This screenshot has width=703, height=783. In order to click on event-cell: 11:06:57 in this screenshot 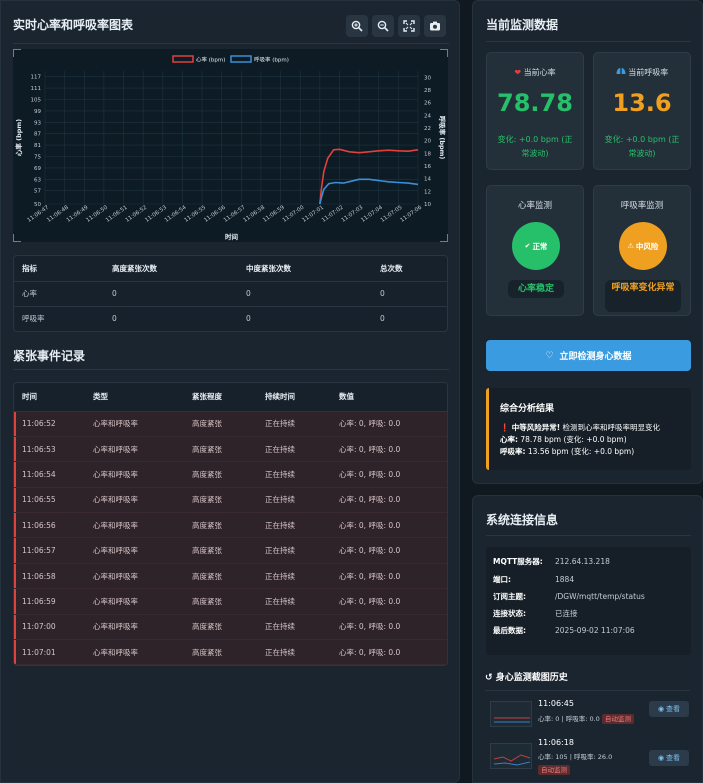, I will do `click(49, 550)`.